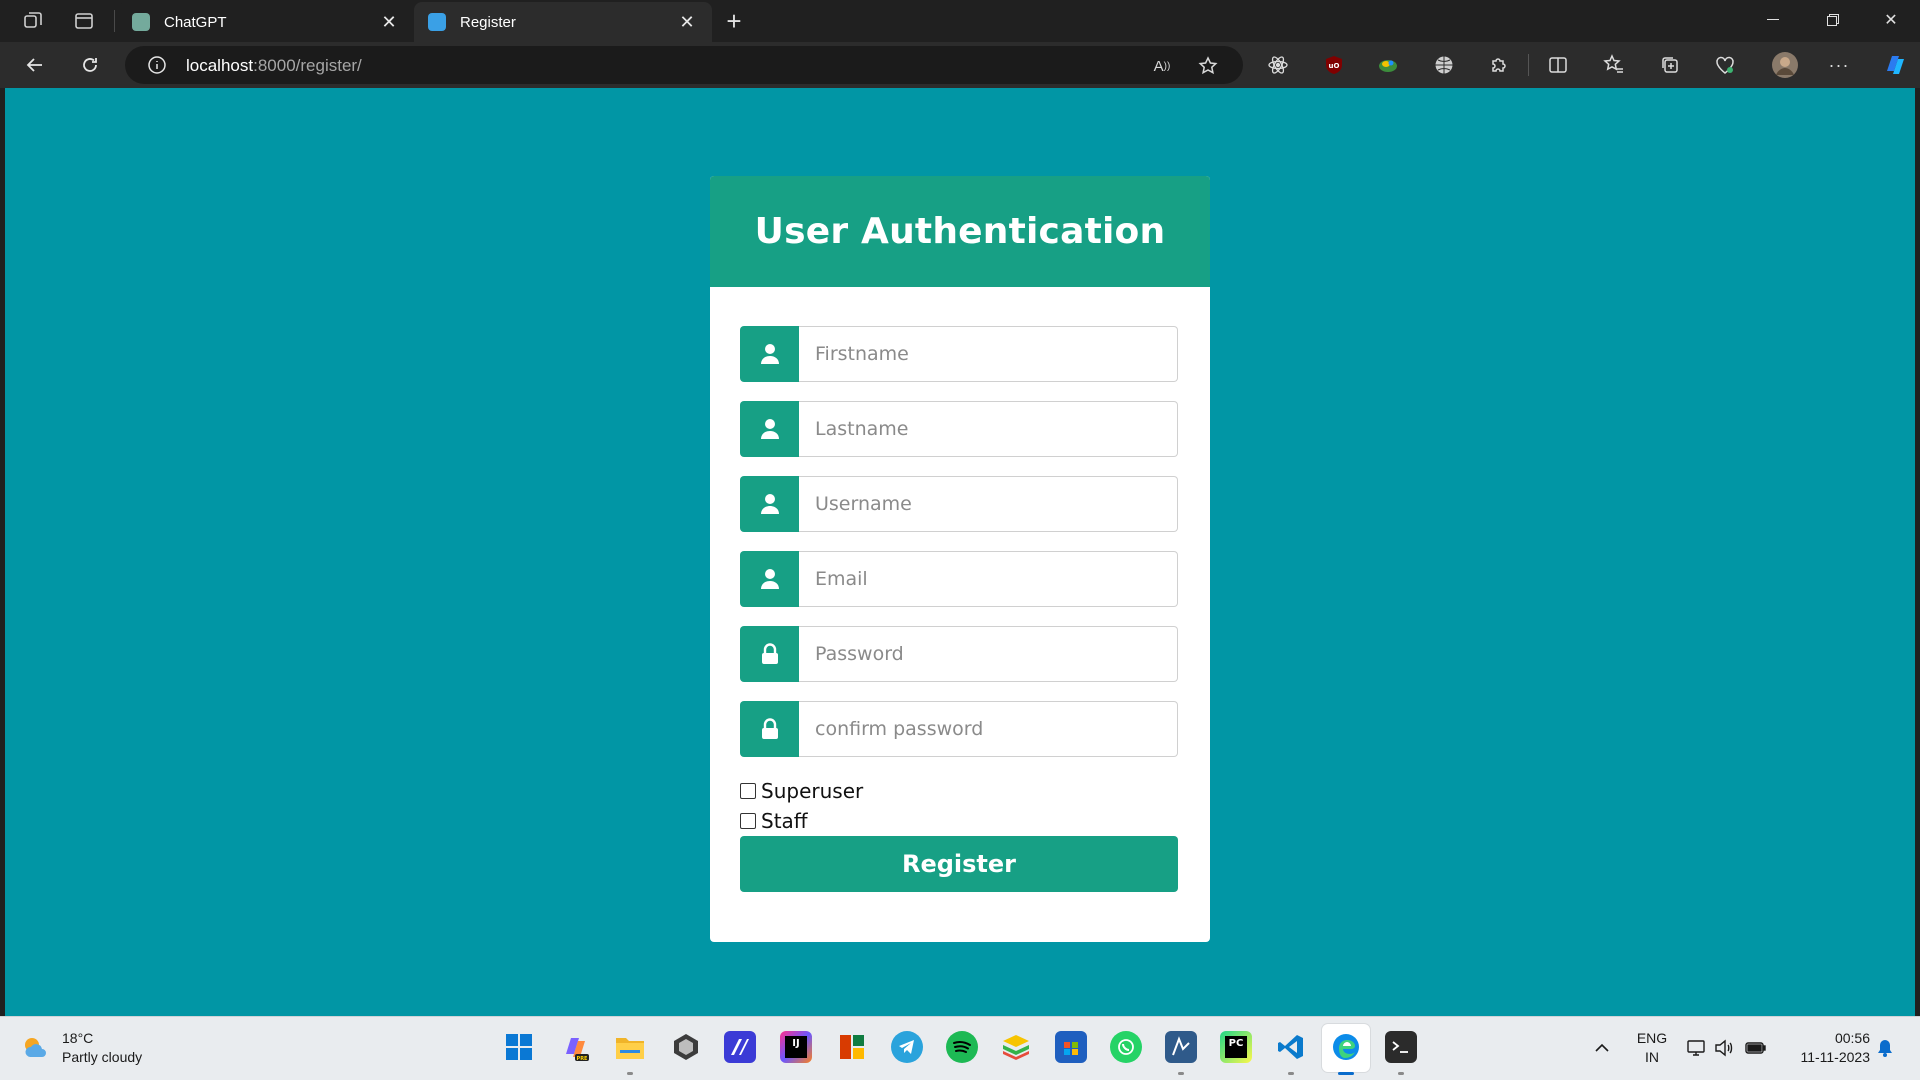 This screenshot has width=1920, height=1080. What do you see at coordinates (686, 1047) in the screenshot?
I see `unity-hub-icon` at bounding box center [686, 1047].